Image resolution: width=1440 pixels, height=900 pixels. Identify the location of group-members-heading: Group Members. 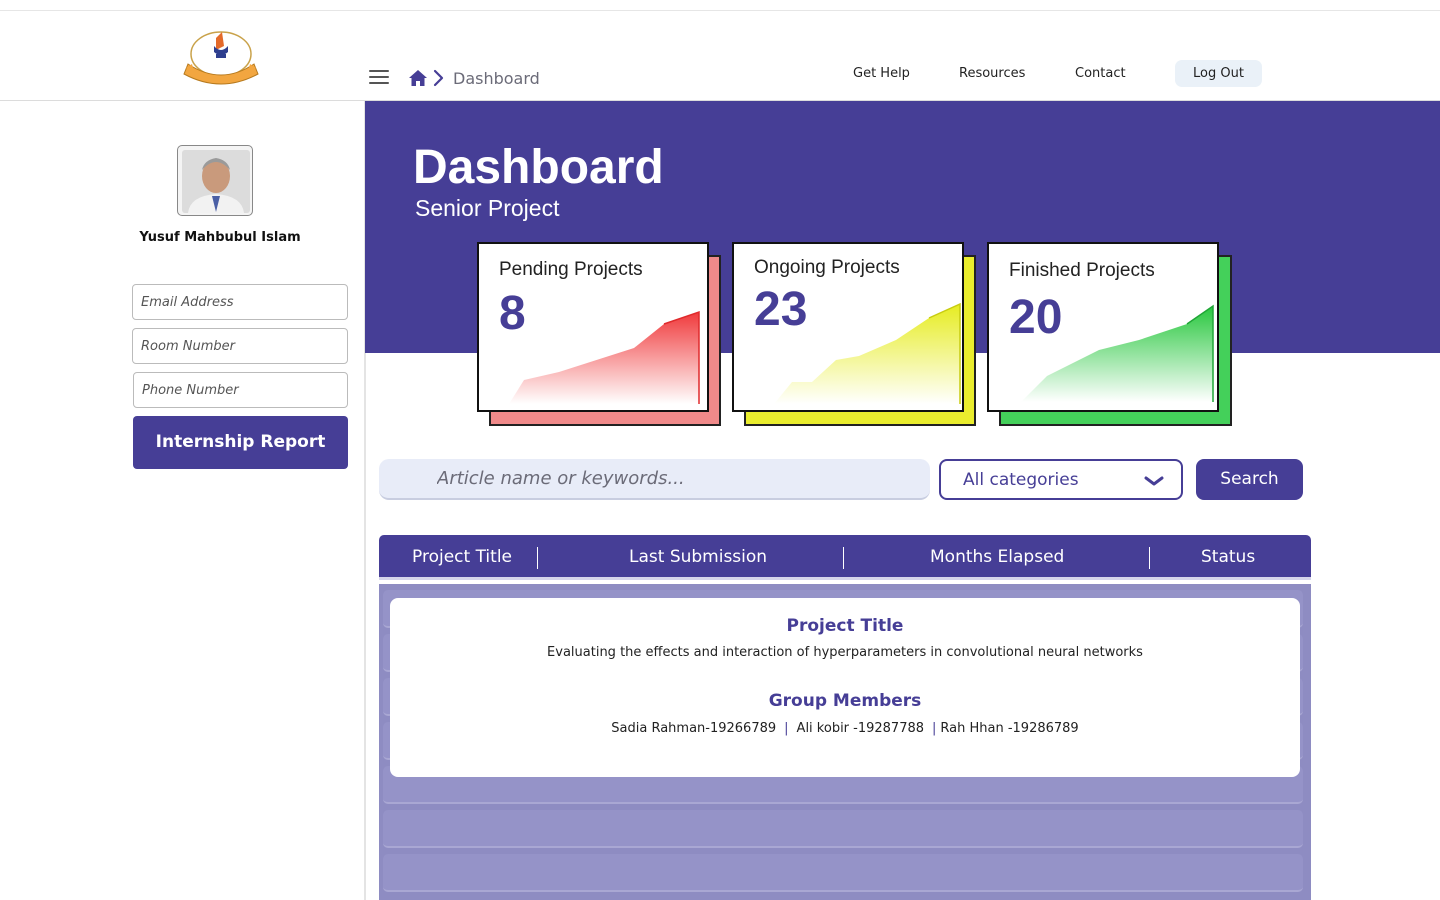
(845, 701).